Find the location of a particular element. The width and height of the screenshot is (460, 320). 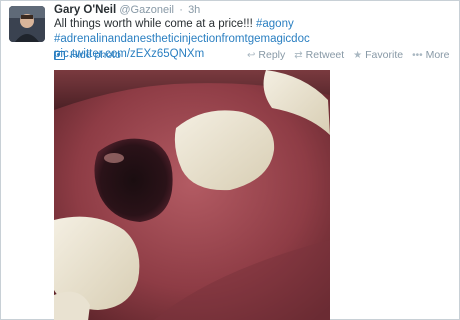

timestamp: 3h is located at coordinates (194, 10).